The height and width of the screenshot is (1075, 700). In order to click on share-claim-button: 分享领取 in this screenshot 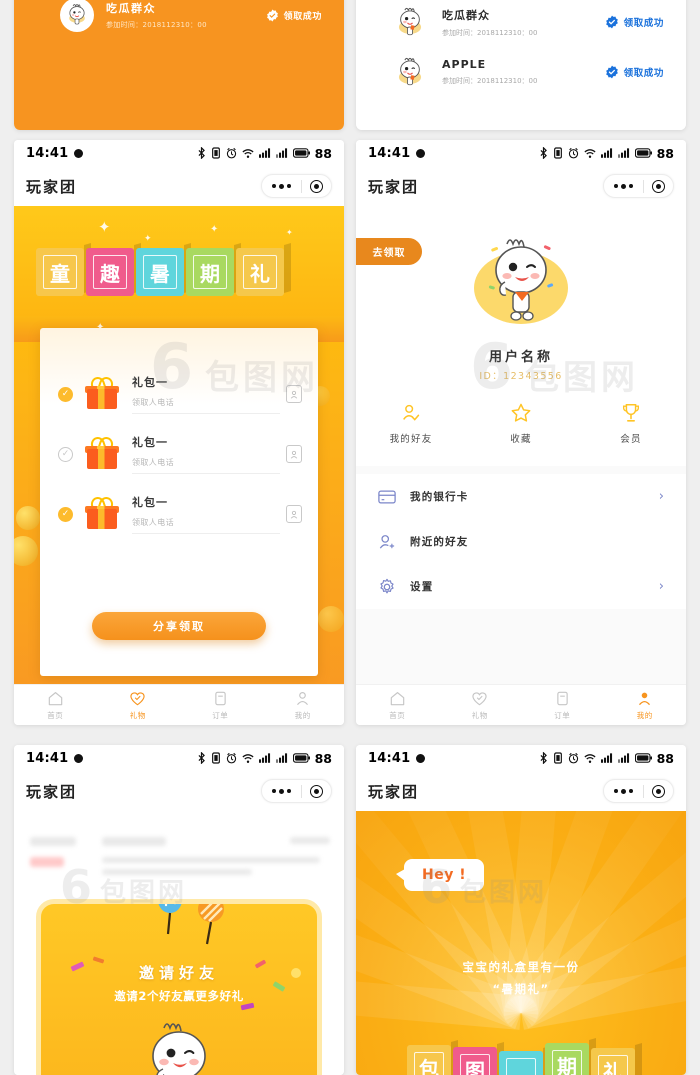, I will do `click(179, 626)`.